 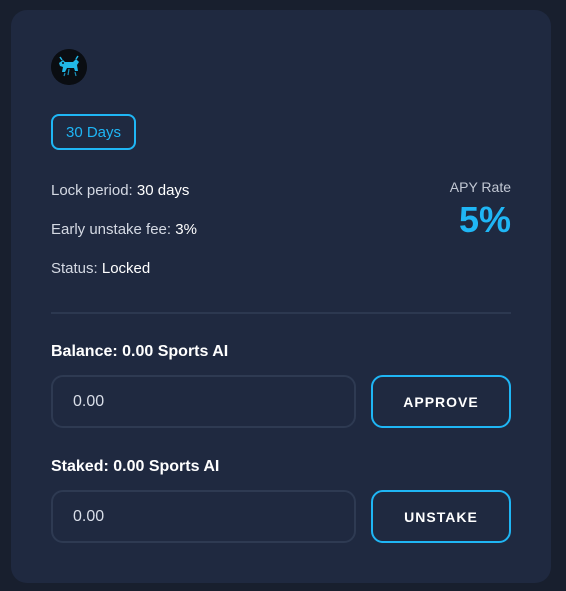 What do you see at coordinates (140, 351) in the screenshot?
I see `balance-label: Balance: 0.00 Sports AI` at bounding box center [140, 351].